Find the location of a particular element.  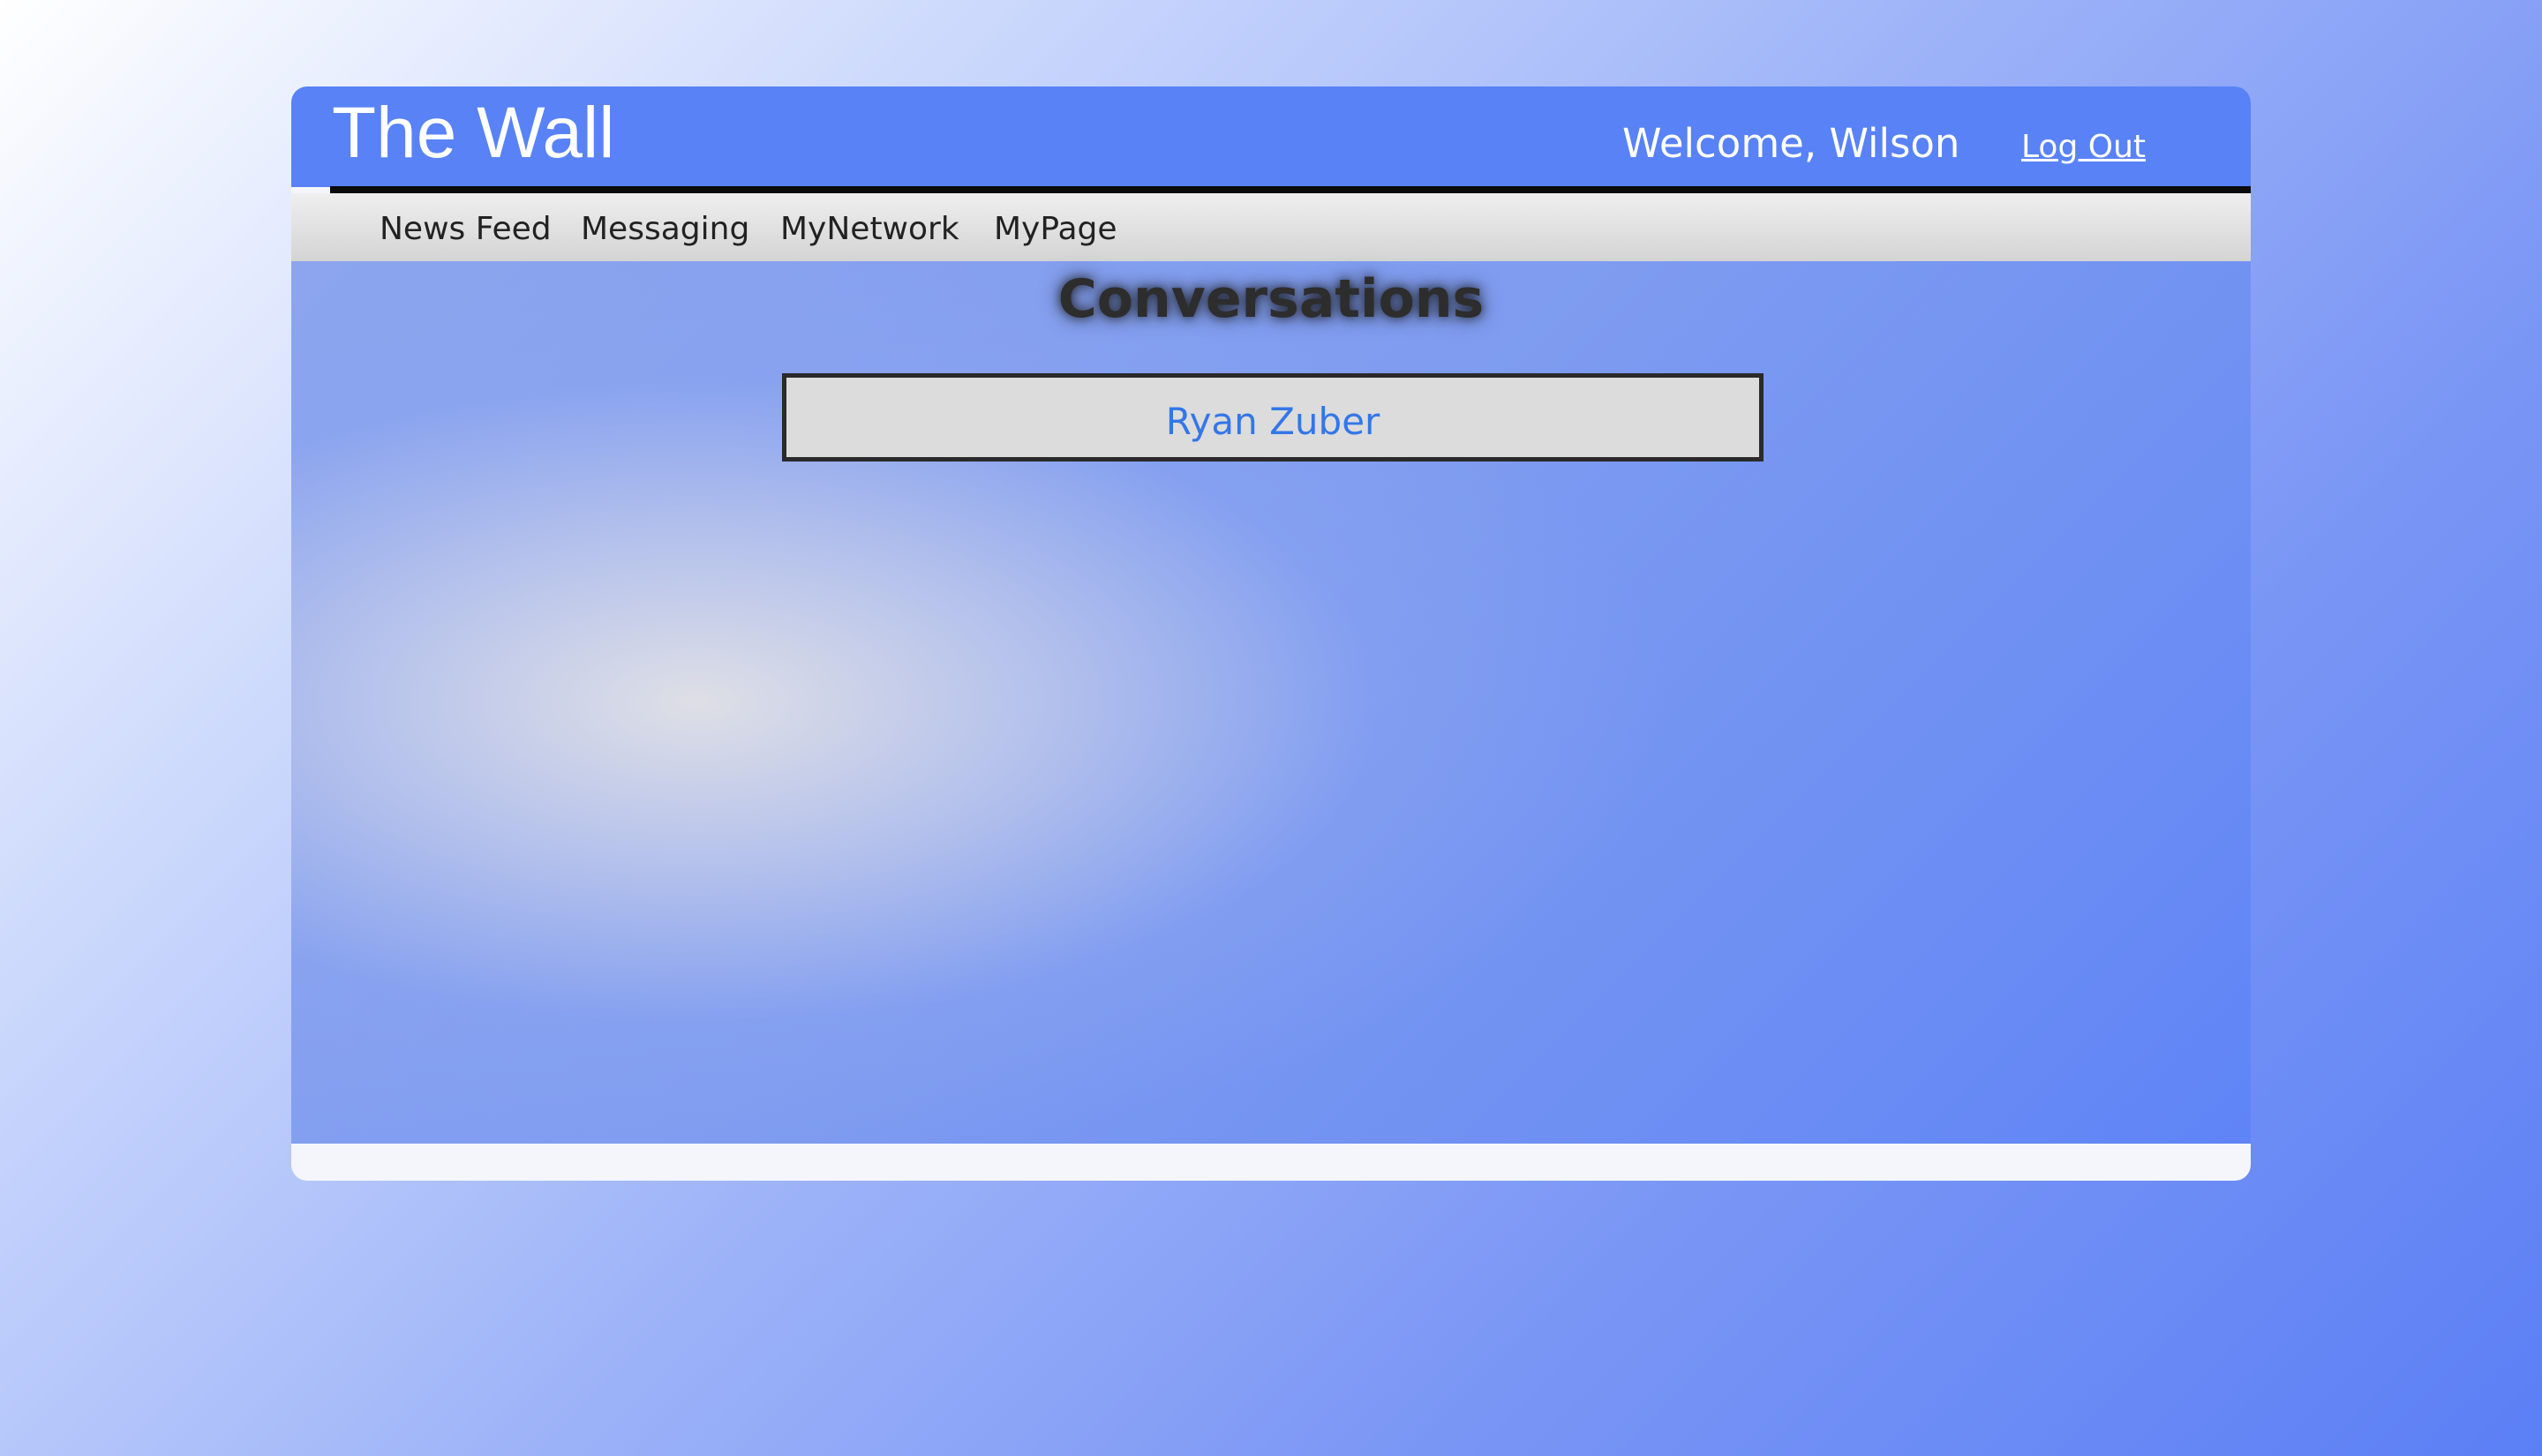

nav-item-messaging: Messaging is located at coordinates (665, 229).